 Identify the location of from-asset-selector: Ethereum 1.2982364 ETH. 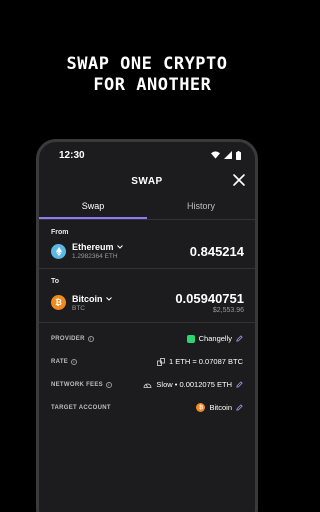
(87, 251).